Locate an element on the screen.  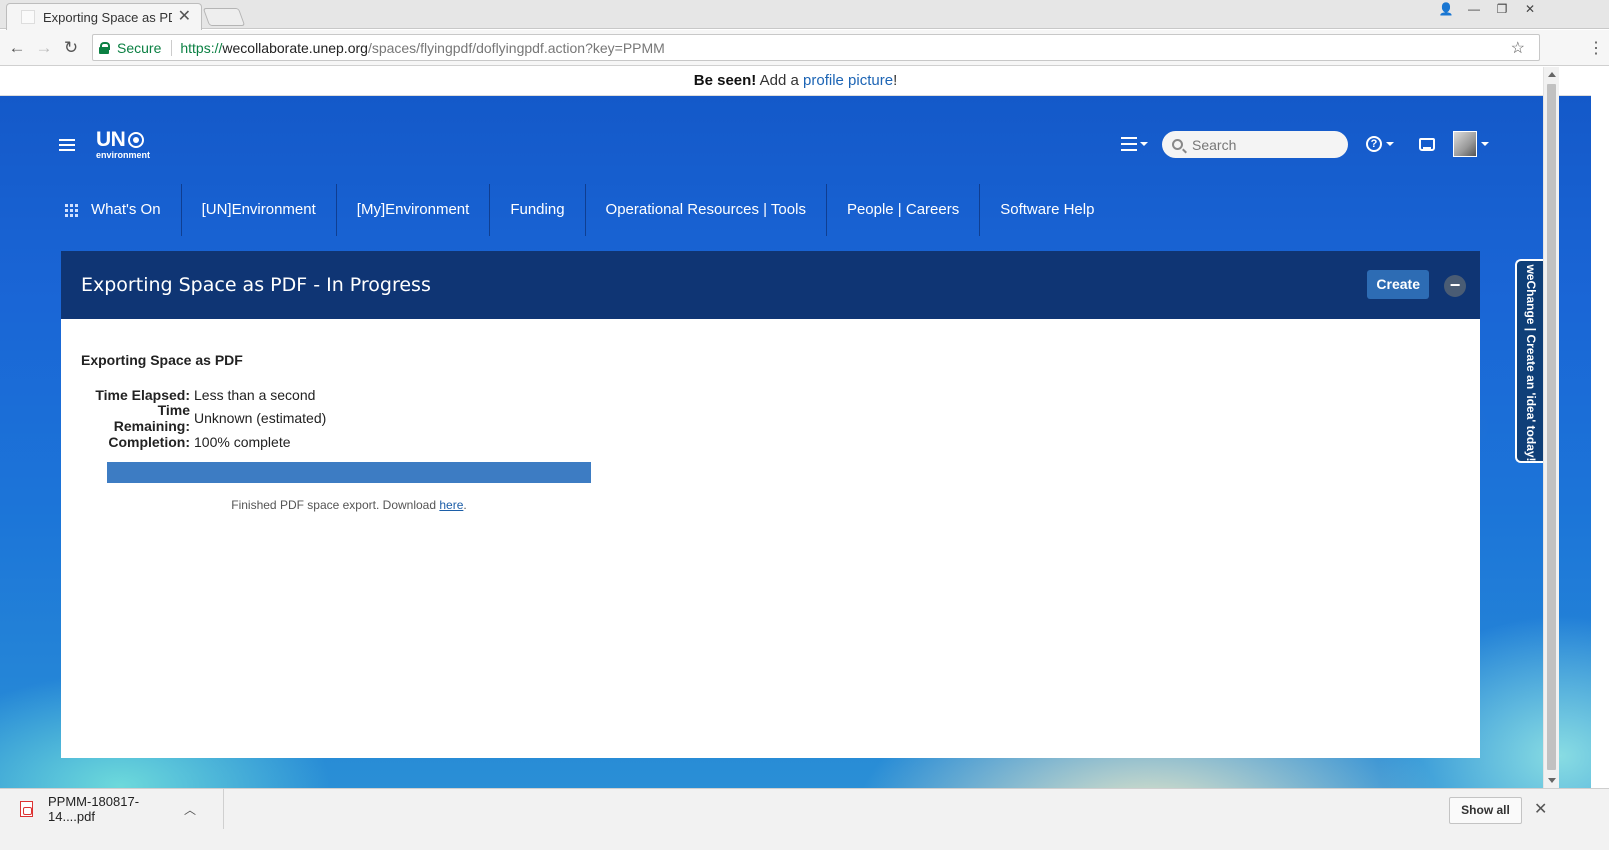
profile-icon: 👤 is located at coordinates (1446, 9).